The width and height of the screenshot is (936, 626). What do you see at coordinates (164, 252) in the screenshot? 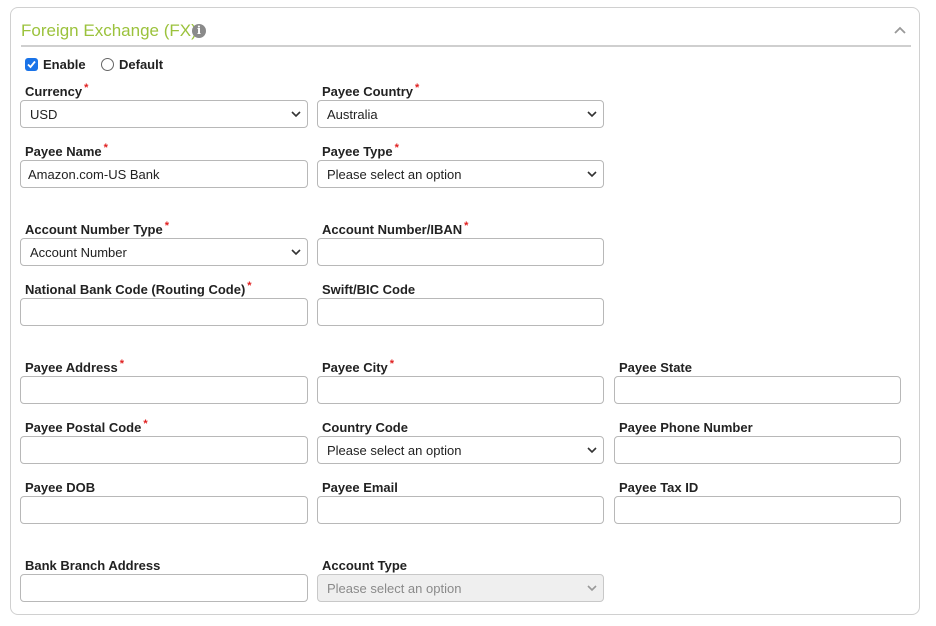
I see `account-number-type-select: Account Number` at bounding box center [164, 252].